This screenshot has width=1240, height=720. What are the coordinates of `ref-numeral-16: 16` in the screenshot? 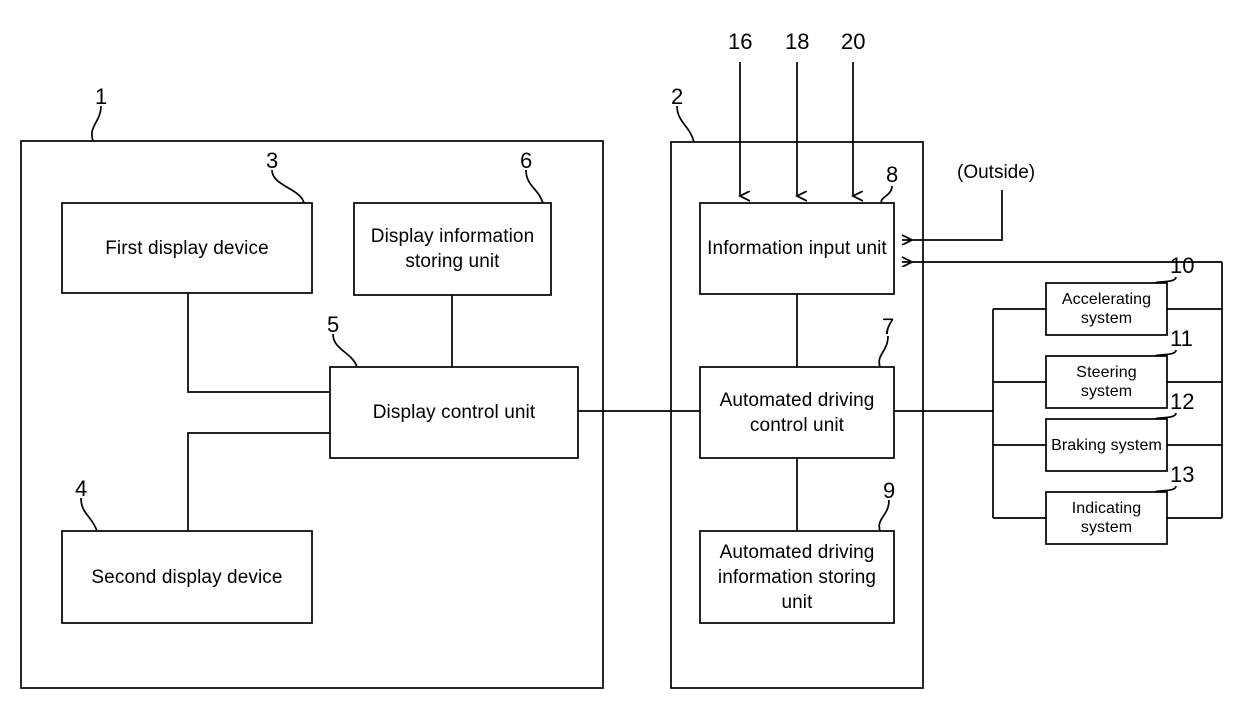 It's located at (740, 41).